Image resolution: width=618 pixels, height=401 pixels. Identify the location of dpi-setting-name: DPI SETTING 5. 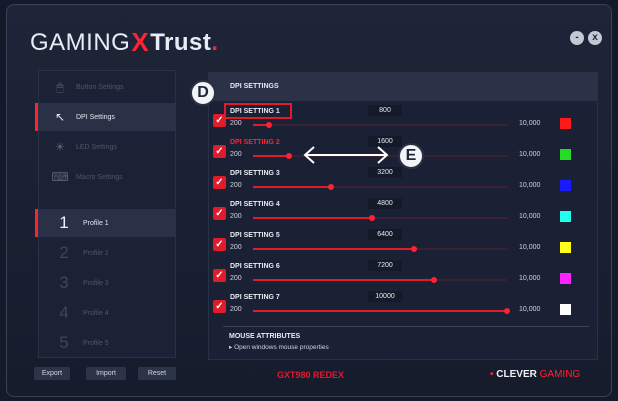
(255, 235).